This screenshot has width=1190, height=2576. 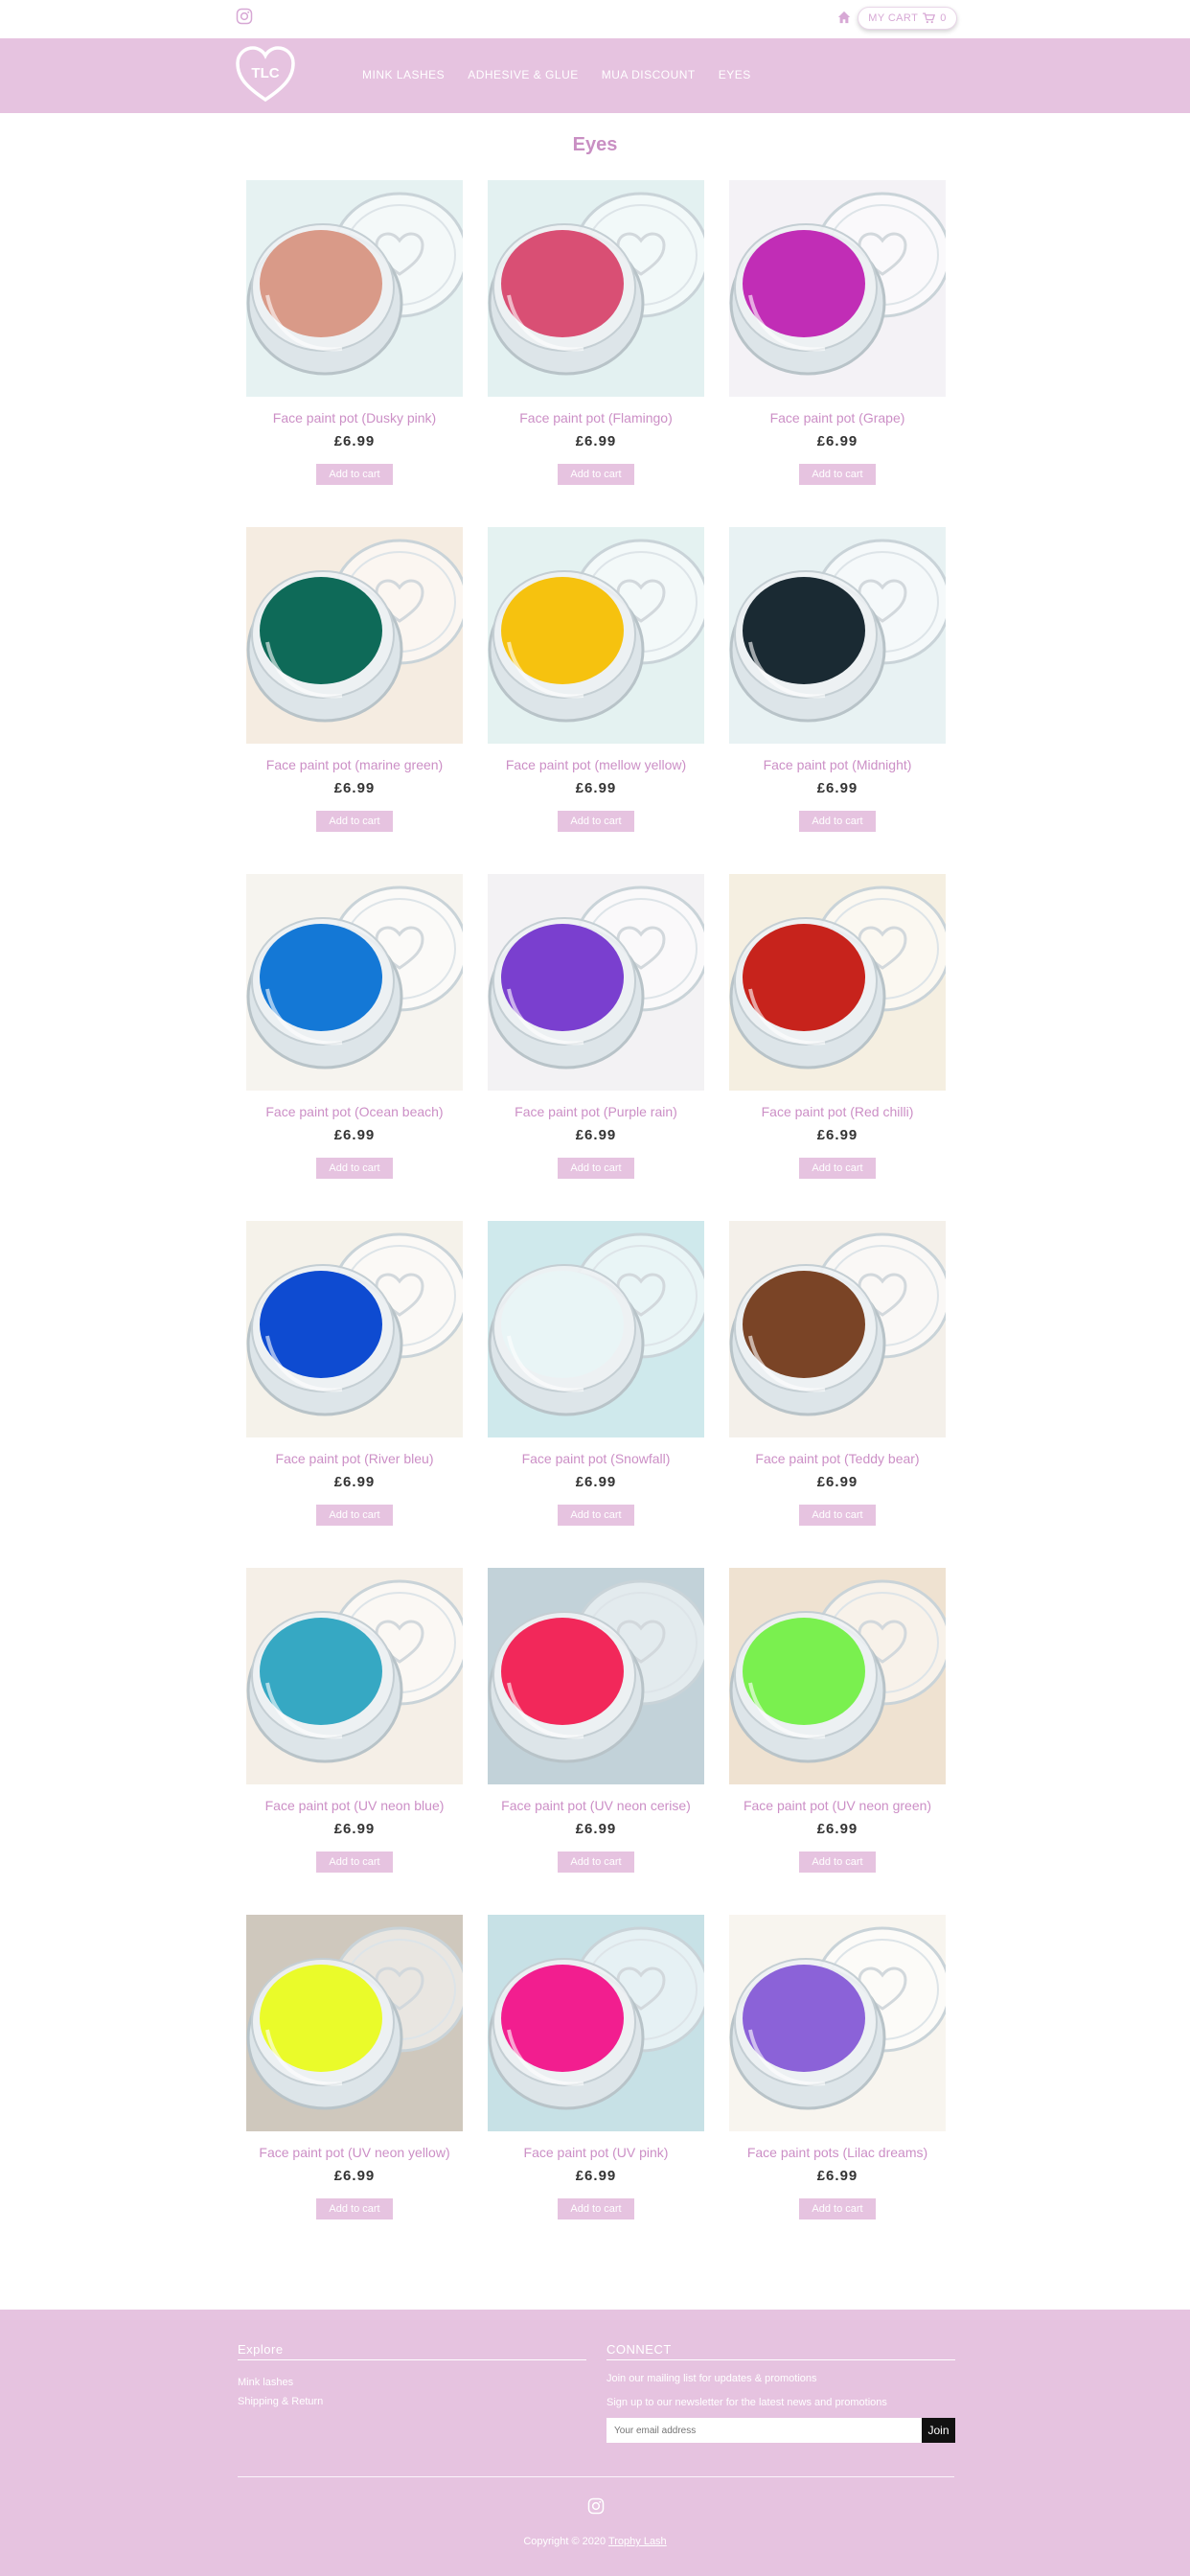 What do you see at coordinates (838, 1805) in the screenshot?
I see `product-name: Face paint pot (UV neon green)` at bounding box center [838, 1805].